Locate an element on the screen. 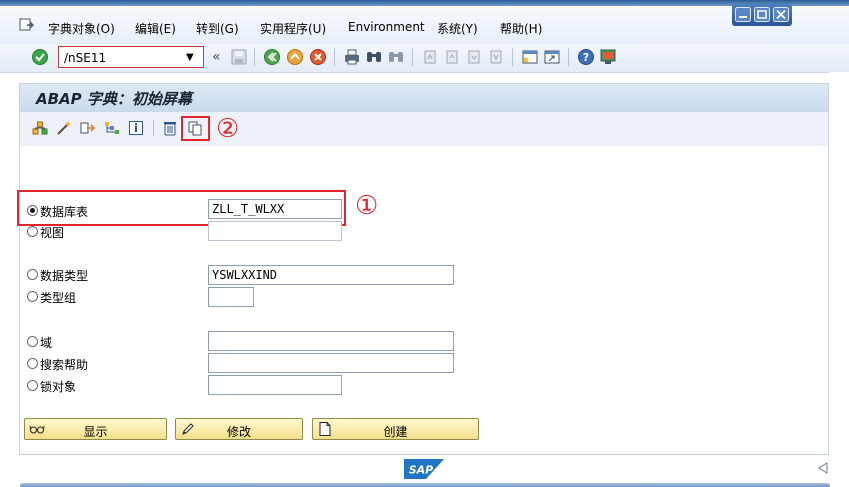 The width and height of the screenshot is (849, 487). highlight-box-copy is located at coordinates (195, 128).